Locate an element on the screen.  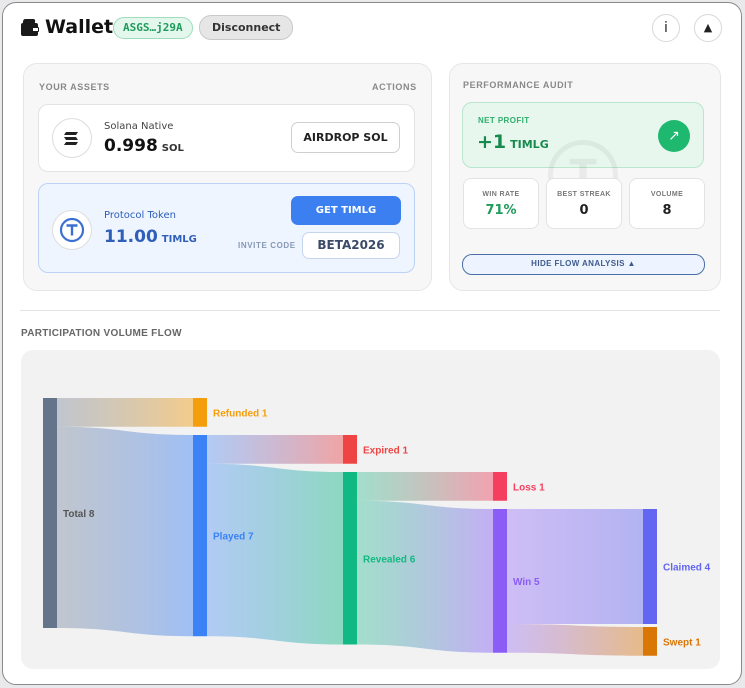
stat-label: WIN RATE is located at coordinates (501, 194).